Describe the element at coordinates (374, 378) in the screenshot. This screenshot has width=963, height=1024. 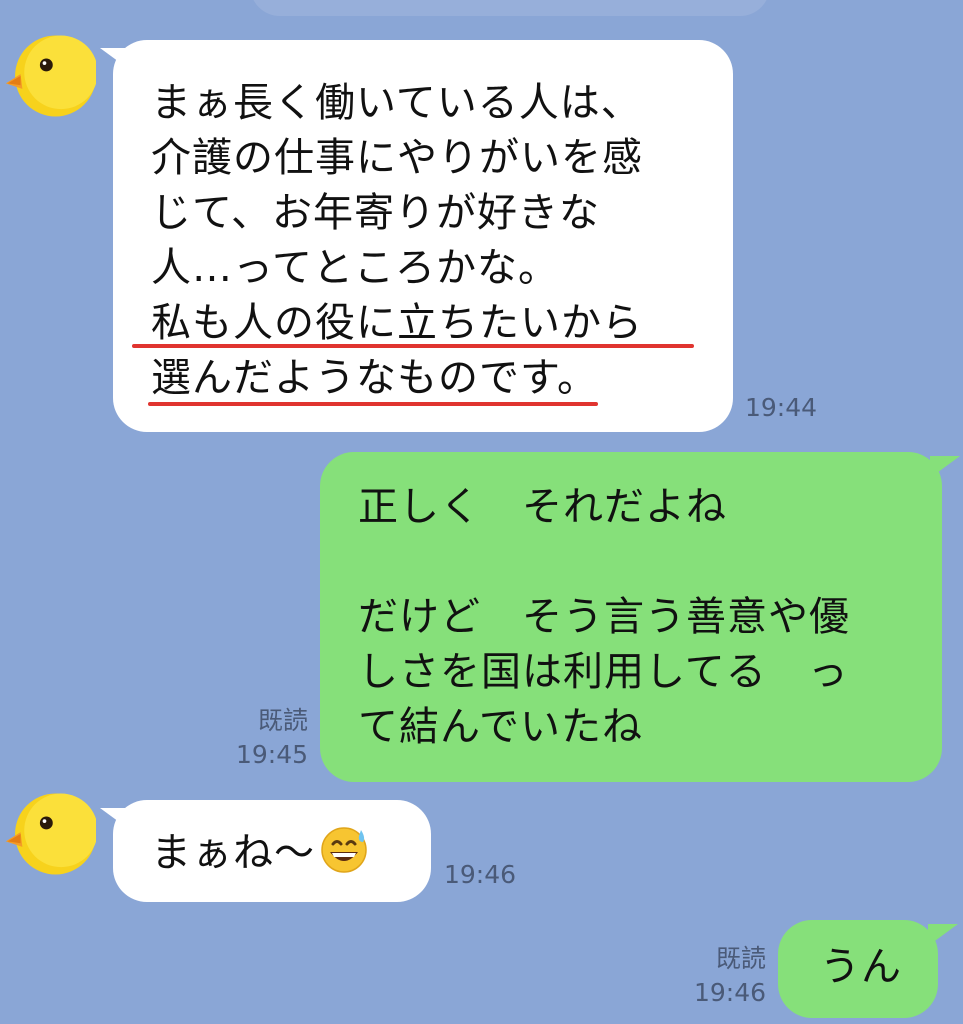
I see `message-line: 選んだようなものです。` at that location.